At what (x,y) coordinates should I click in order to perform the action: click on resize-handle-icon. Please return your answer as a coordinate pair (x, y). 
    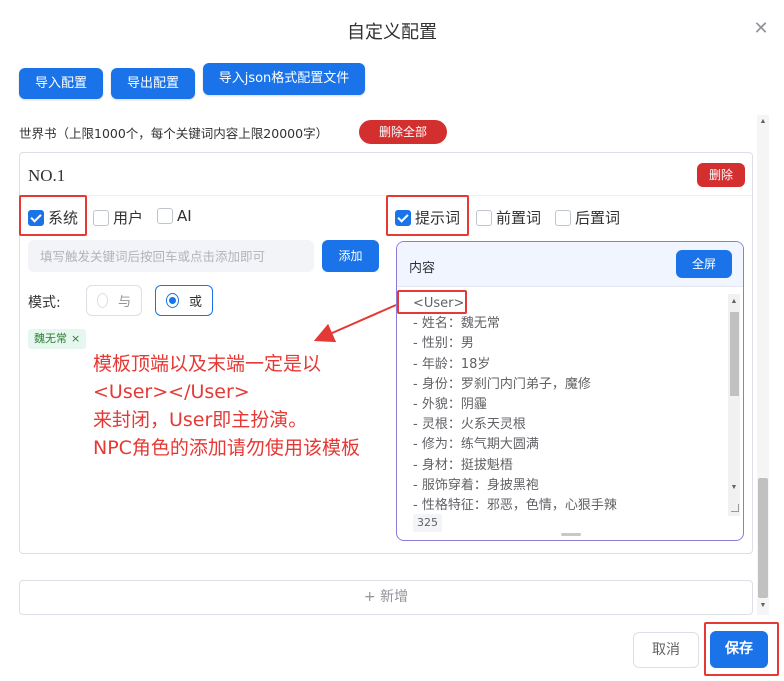
    Looking at the image, I should click on (735, 508).